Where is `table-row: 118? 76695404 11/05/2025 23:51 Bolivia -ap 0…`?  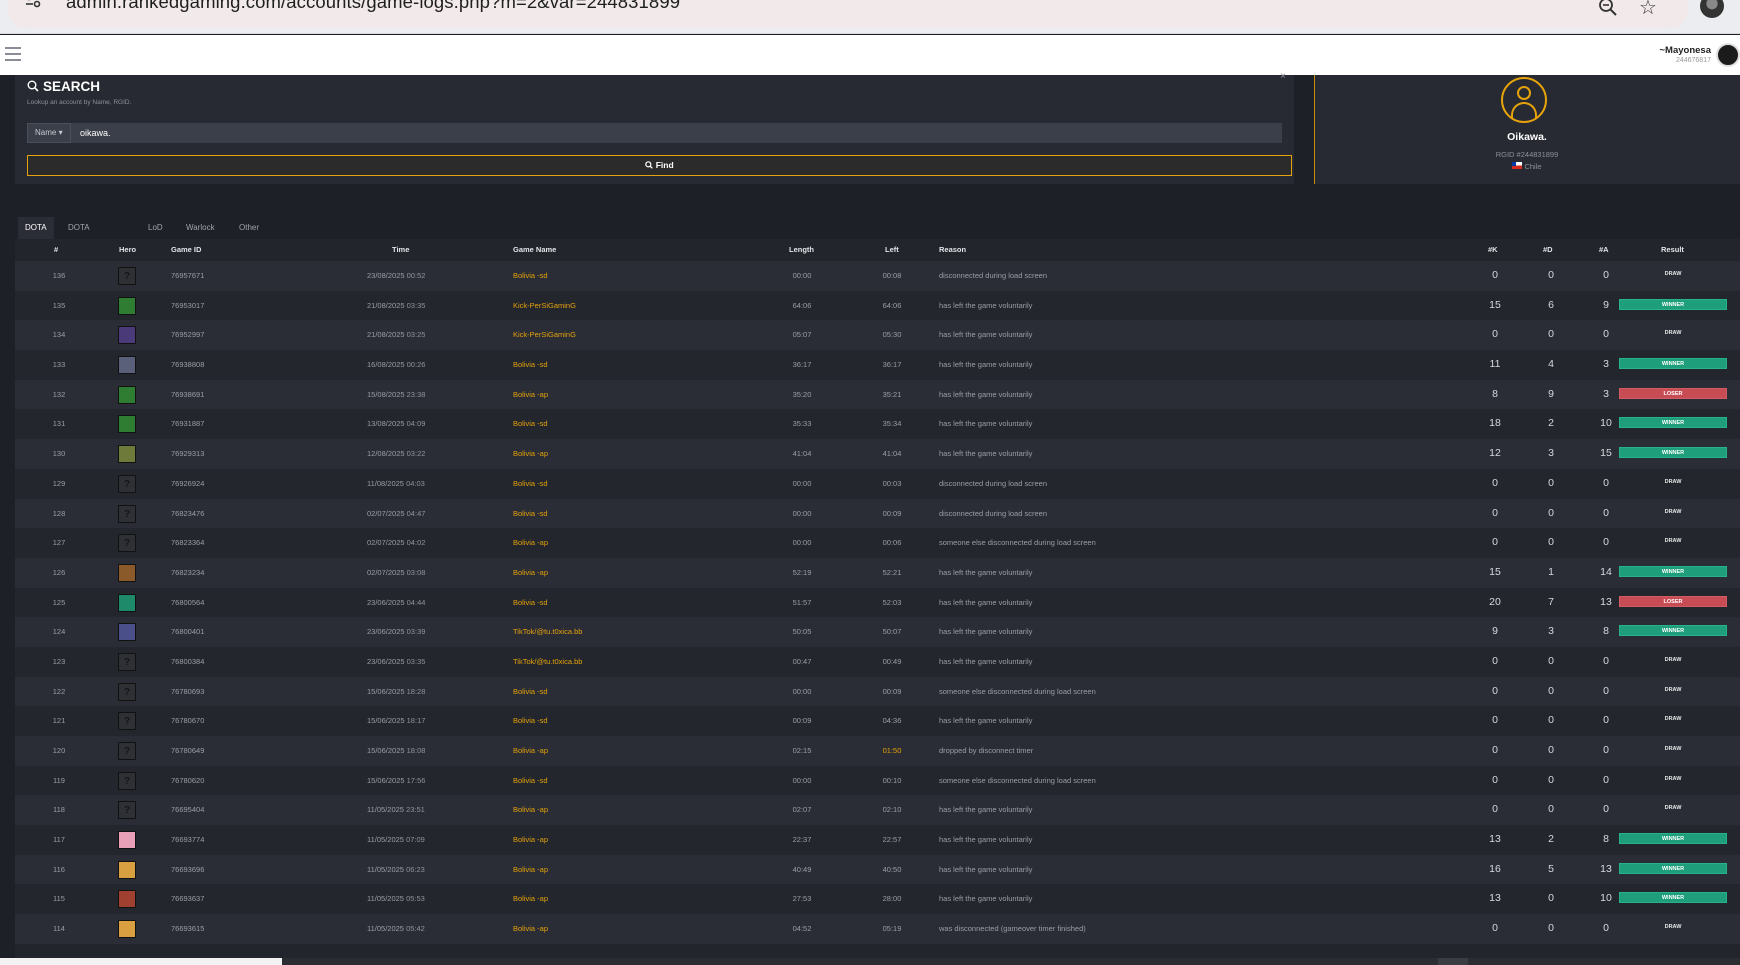 table-row: 118? 76695404 11/05/2025 23:51 Bolivia -ap 0… is located at coordinates (877, 810).